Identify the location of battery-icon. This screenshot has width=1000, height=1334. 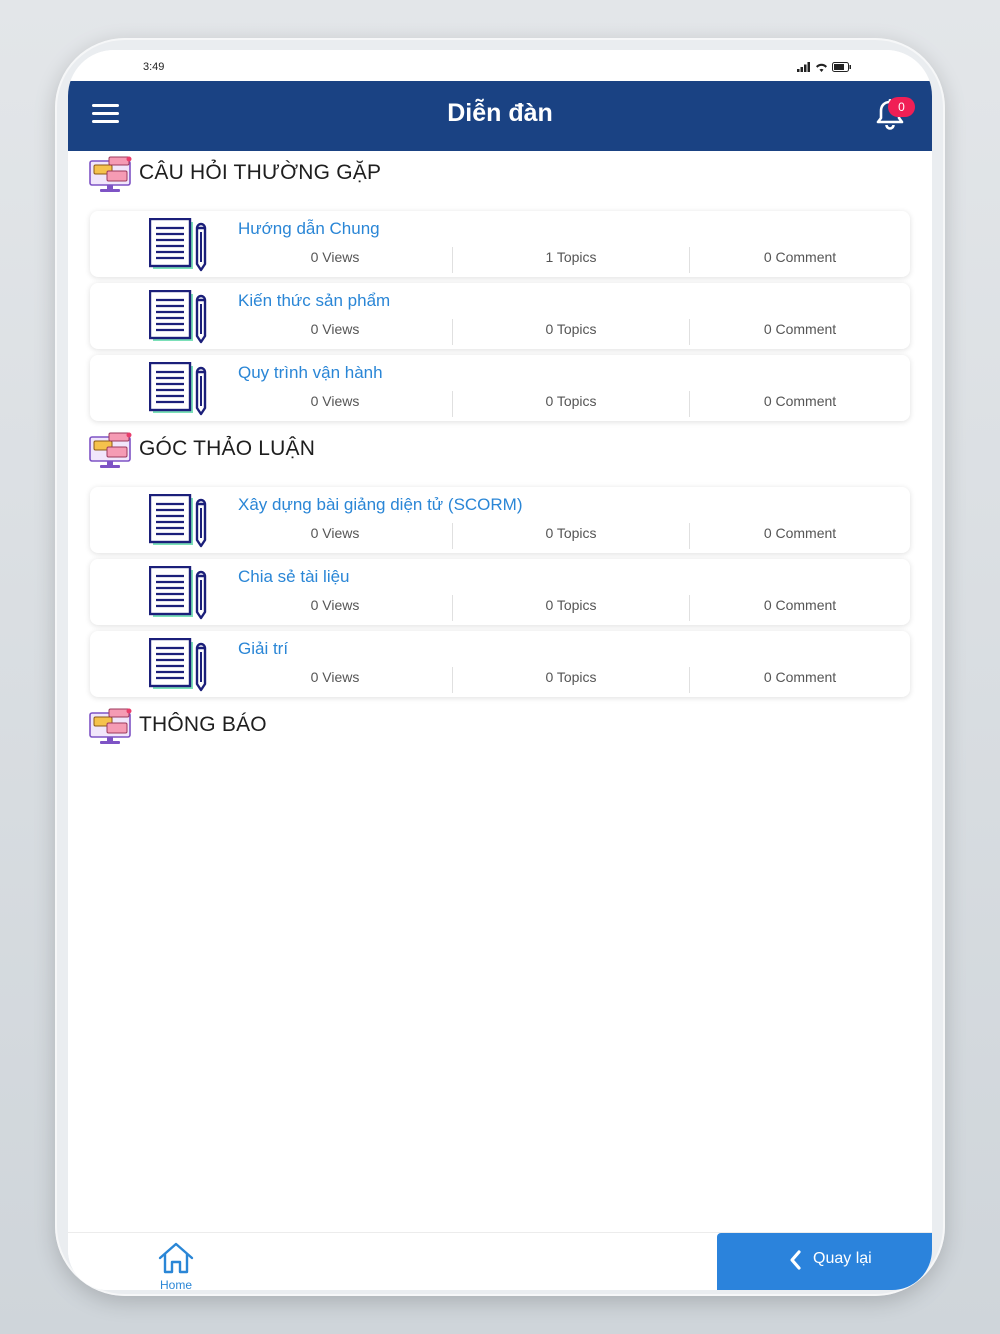
(841, 67).